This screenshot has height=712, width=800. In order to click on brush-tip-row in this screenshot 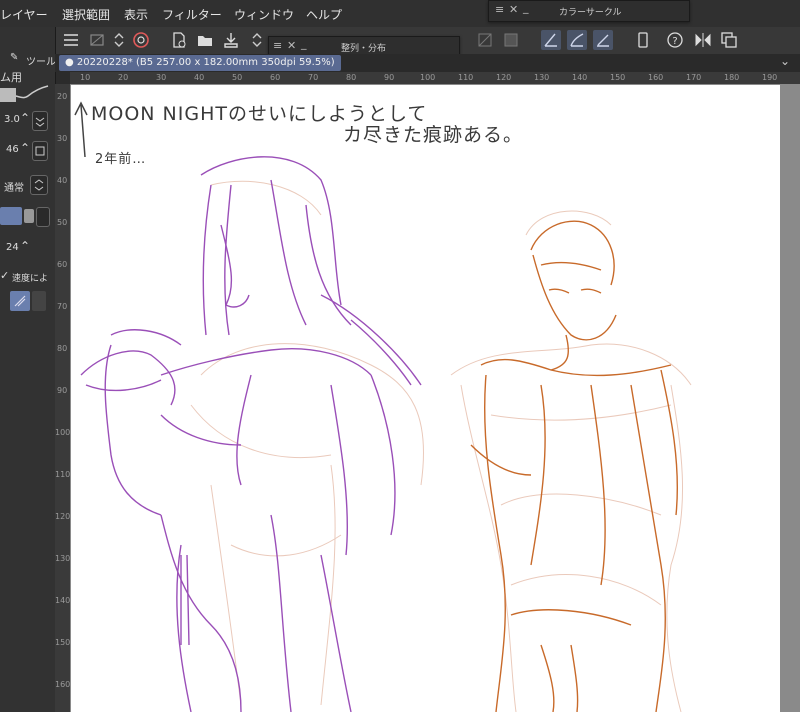, I will do `click(27, 217)`.